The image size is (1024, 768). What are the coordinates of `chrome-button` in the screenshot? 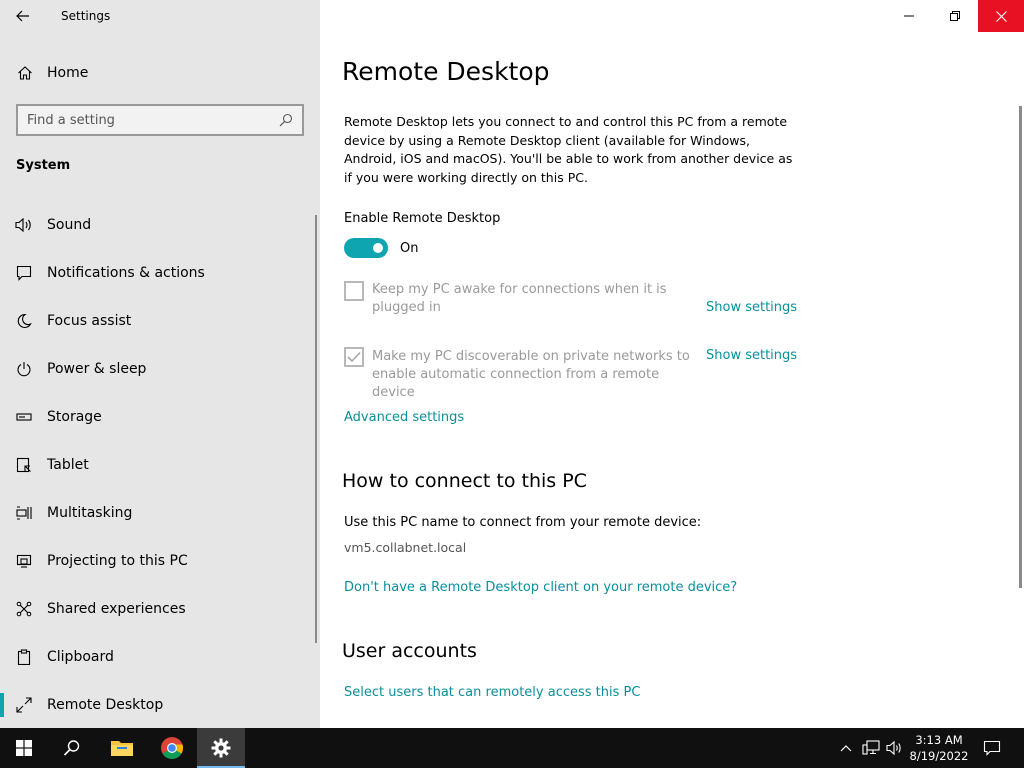 It's located at (172, 748).